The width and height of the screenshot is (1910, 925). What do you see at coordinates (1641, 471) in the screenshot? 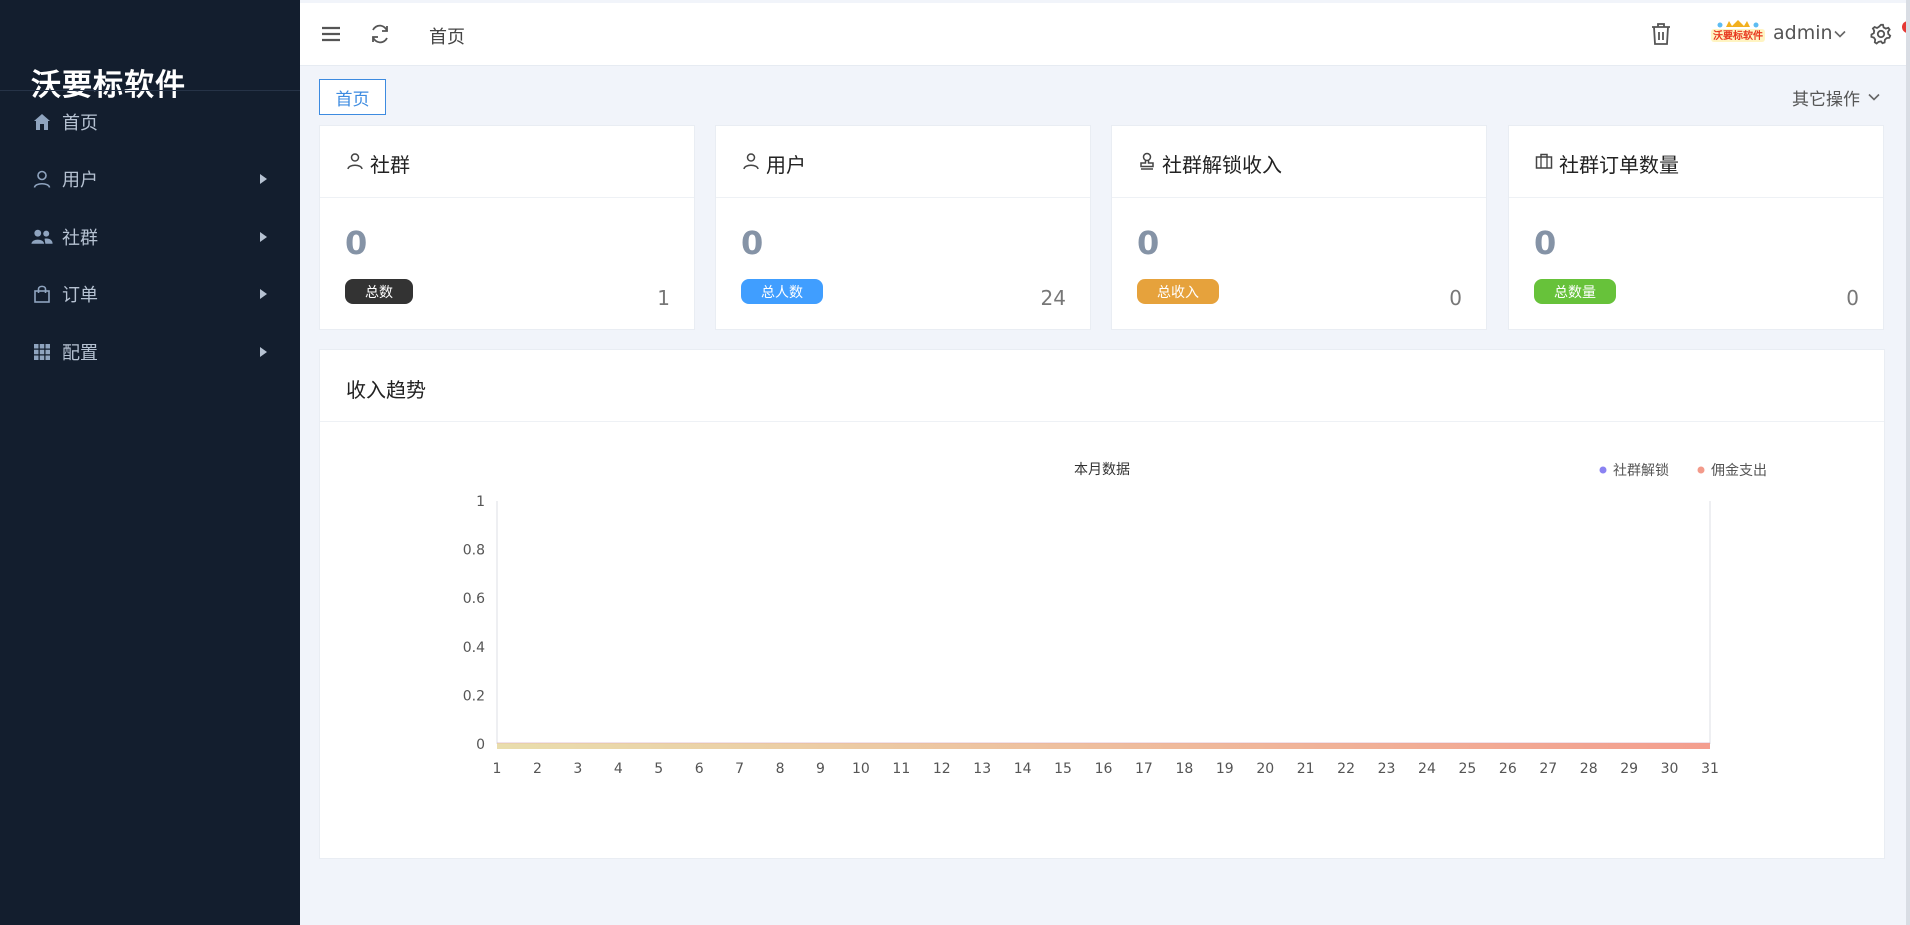
I see `legend-label: 社群解锁` at bounding box center [1641, 471].